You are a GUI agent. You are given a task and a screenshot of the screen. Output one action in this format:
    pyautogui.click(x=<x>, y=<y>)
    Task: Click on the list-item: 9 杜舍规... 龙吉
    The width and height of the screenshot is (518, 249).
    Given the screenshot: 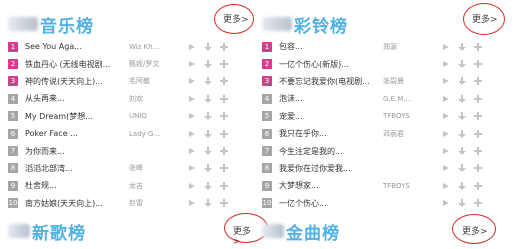 What is the action you would take?
    pyautogui.click(x=132, y=185)
    